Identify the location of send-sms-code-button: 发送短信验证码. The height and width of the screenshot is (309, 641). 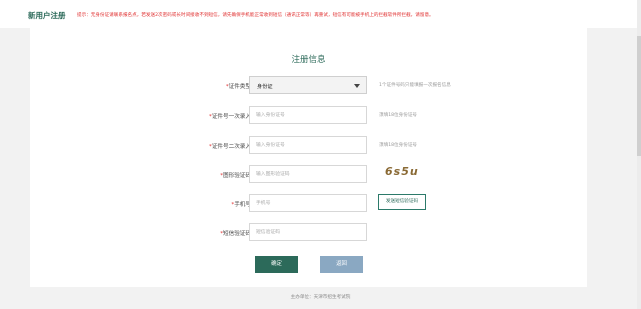
(402, 202).